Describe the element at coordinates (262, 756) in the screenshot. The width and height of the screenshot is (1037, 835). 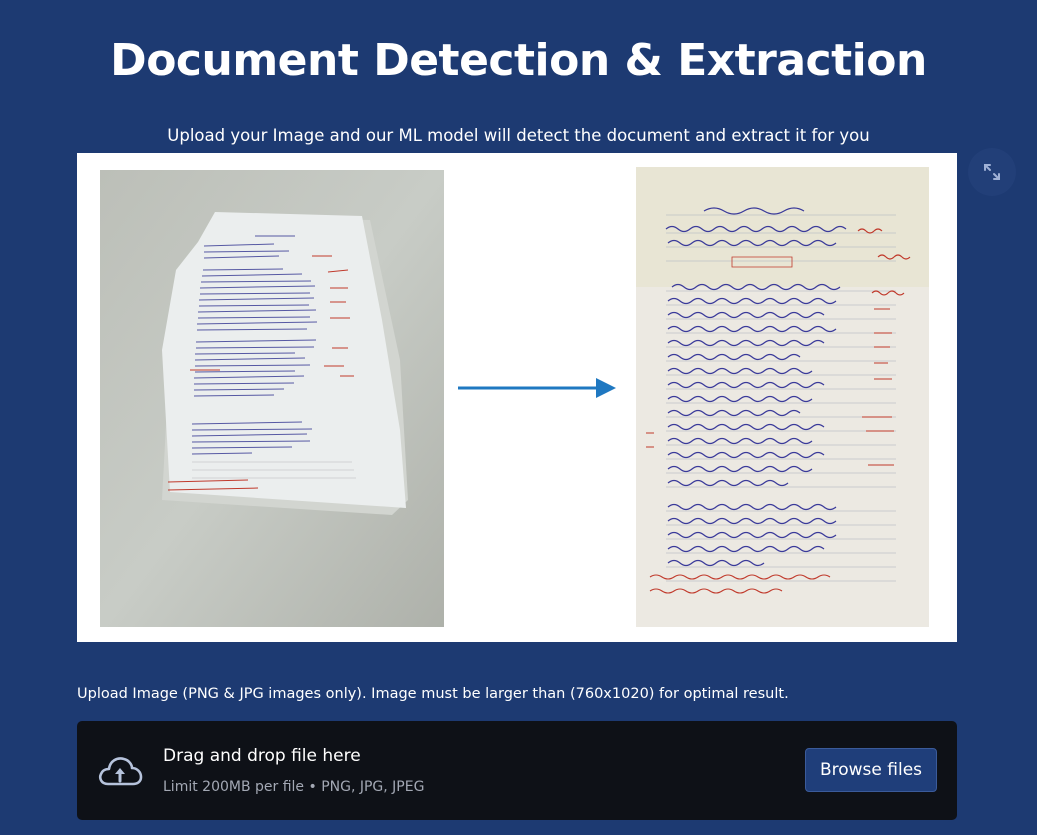
I see `dropzone-title: Drag and drop file here` at that location.